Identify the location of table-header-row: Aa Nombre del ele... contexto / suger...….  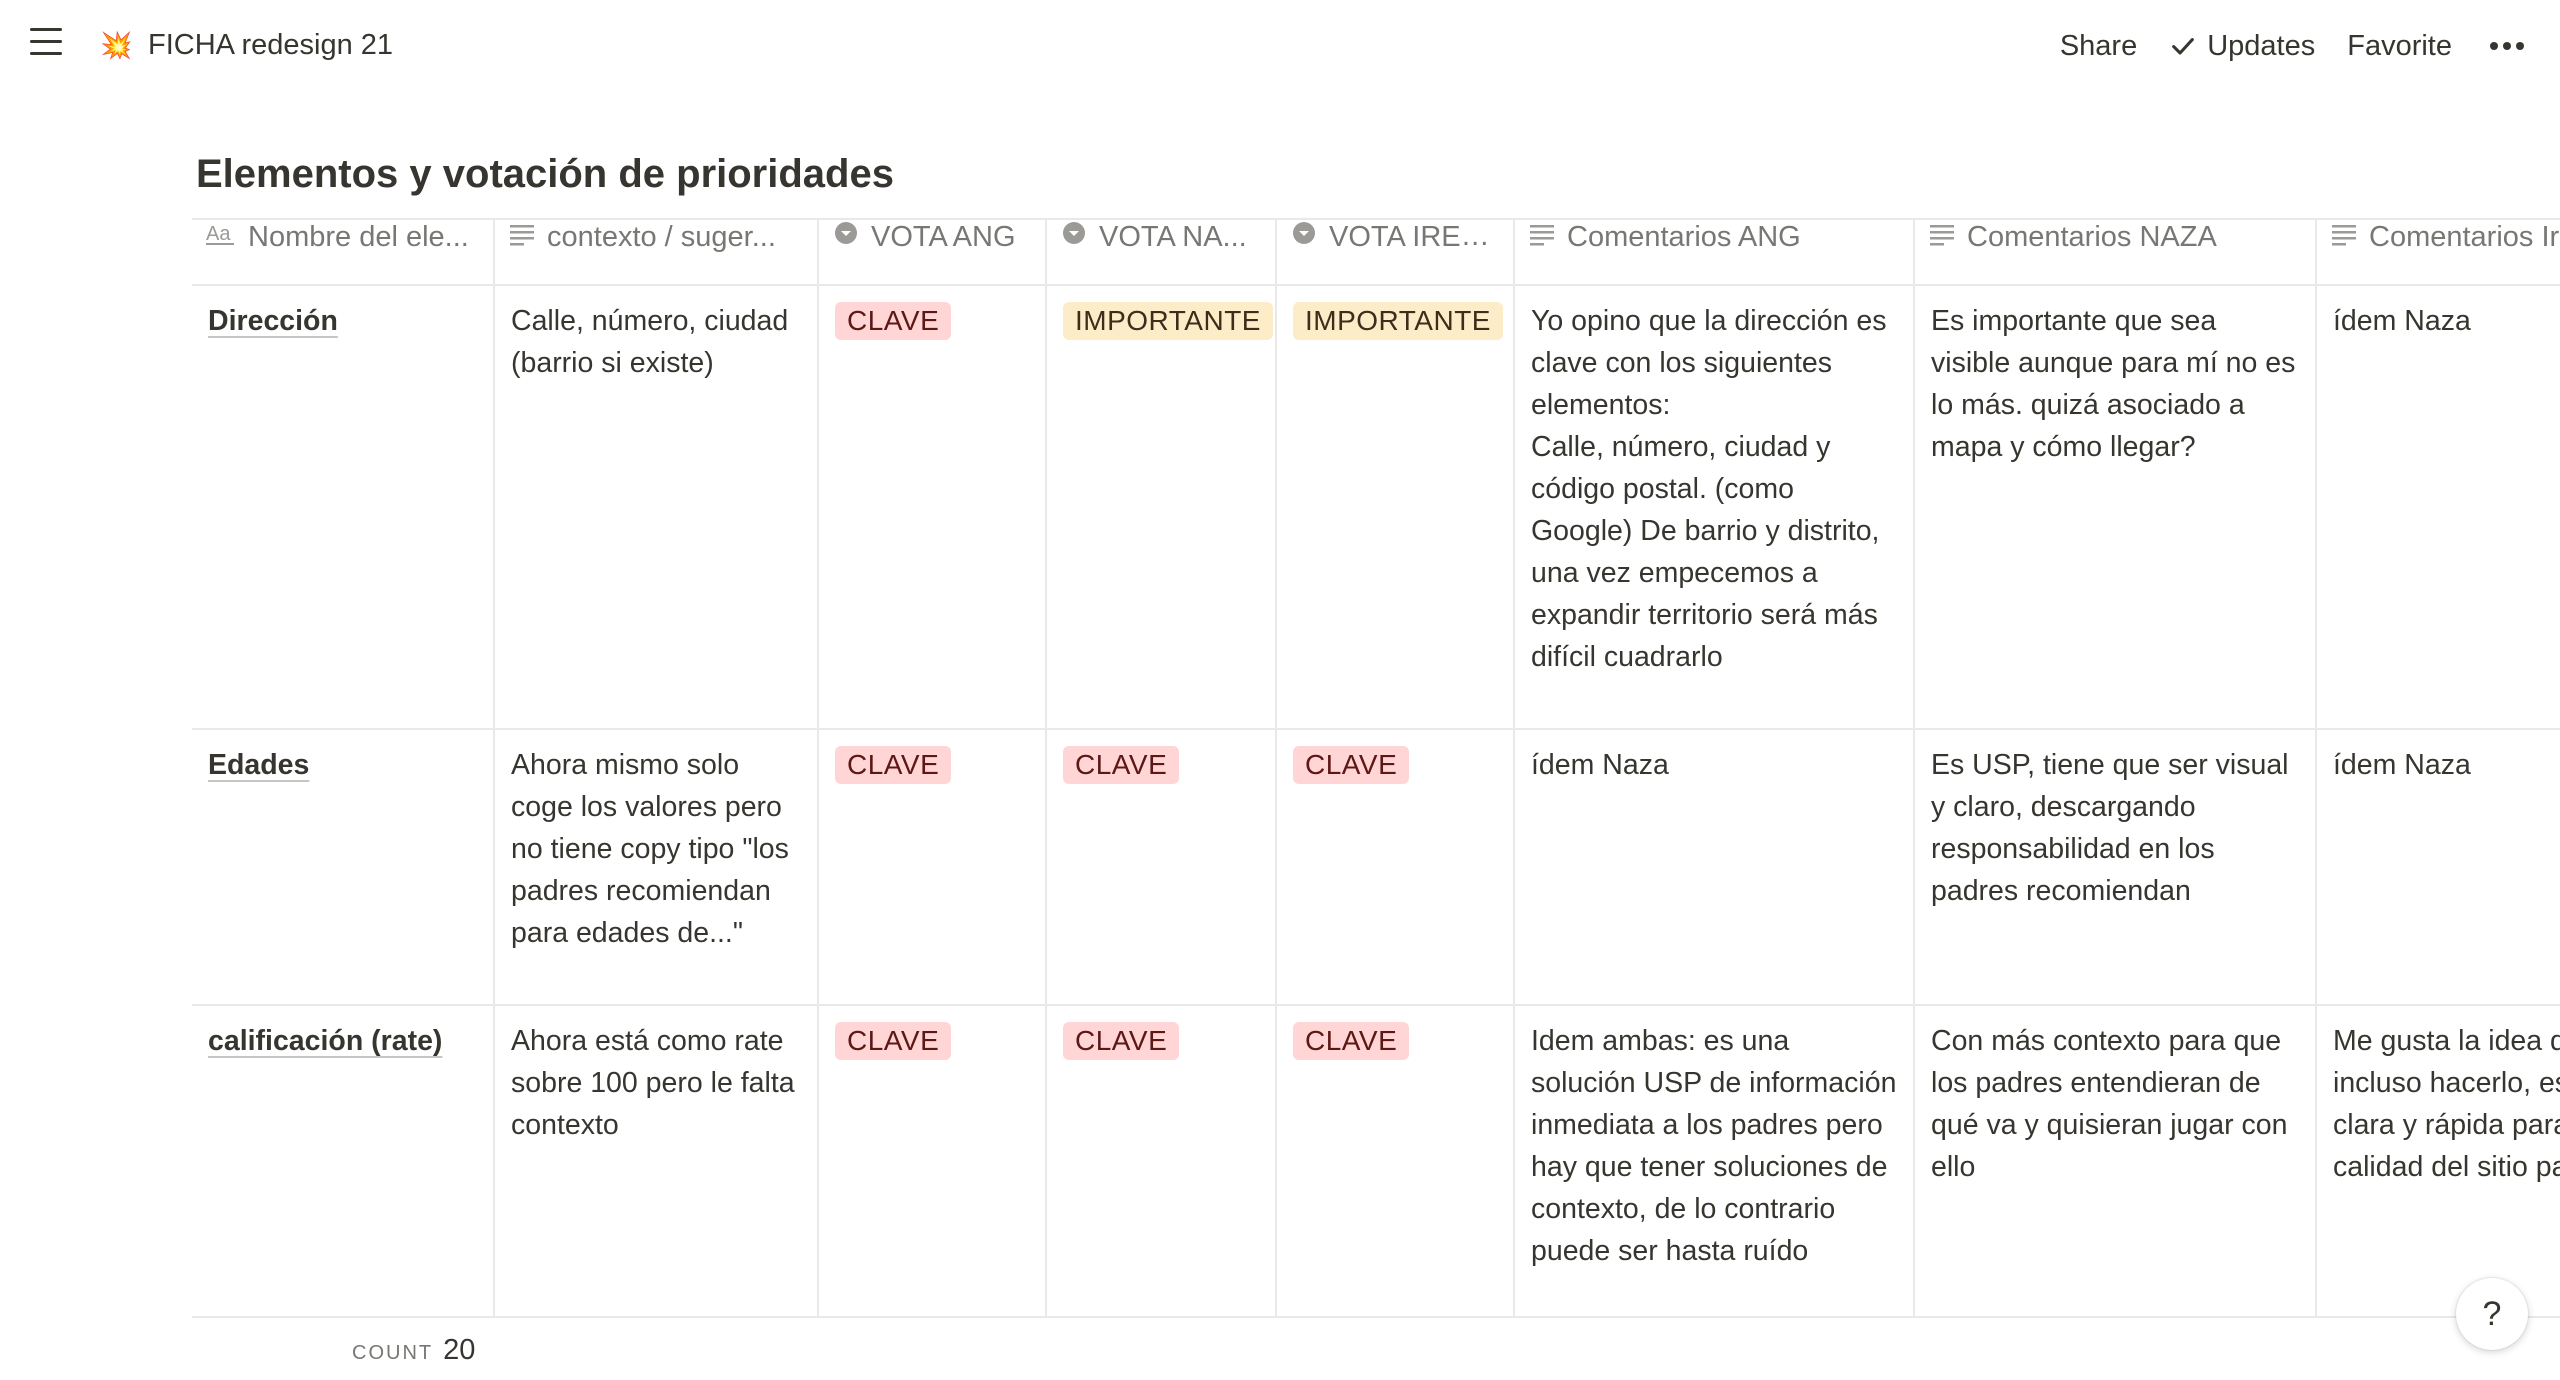
(1376, 252).